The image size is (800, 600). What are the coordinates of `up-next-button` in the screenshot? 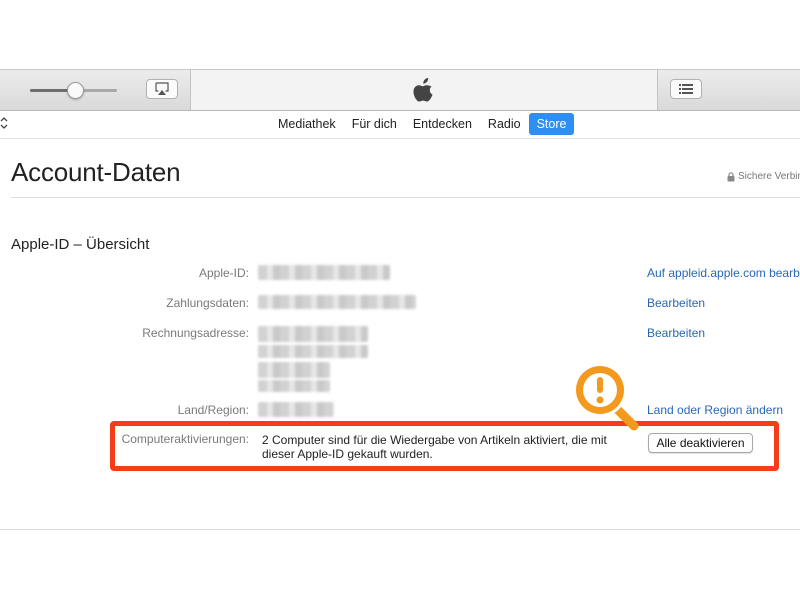 It's located at (686, 89).